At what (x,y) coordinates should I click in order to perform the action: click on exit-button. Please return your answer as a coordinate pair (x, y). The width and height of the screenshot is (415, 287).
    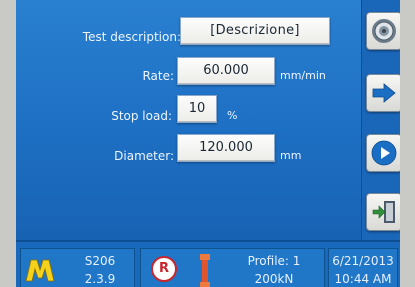
    Looking at the image, I should click on (383, 212).